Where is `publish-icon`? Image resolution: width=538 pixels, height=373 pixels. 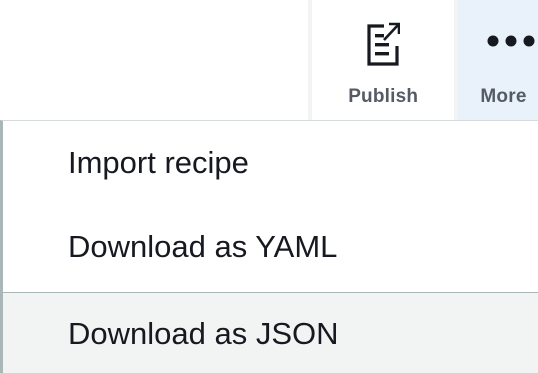
publish-icon is located at coordinates (383, 45).